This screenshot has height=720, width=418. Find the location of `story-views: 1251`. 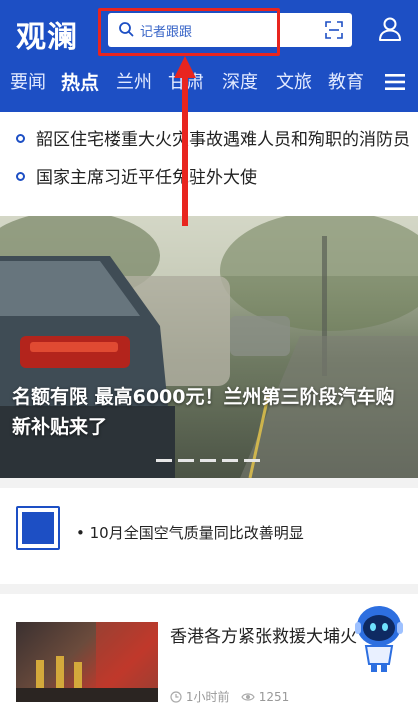

story-views: 1251 is located at coordinates (274, 697).